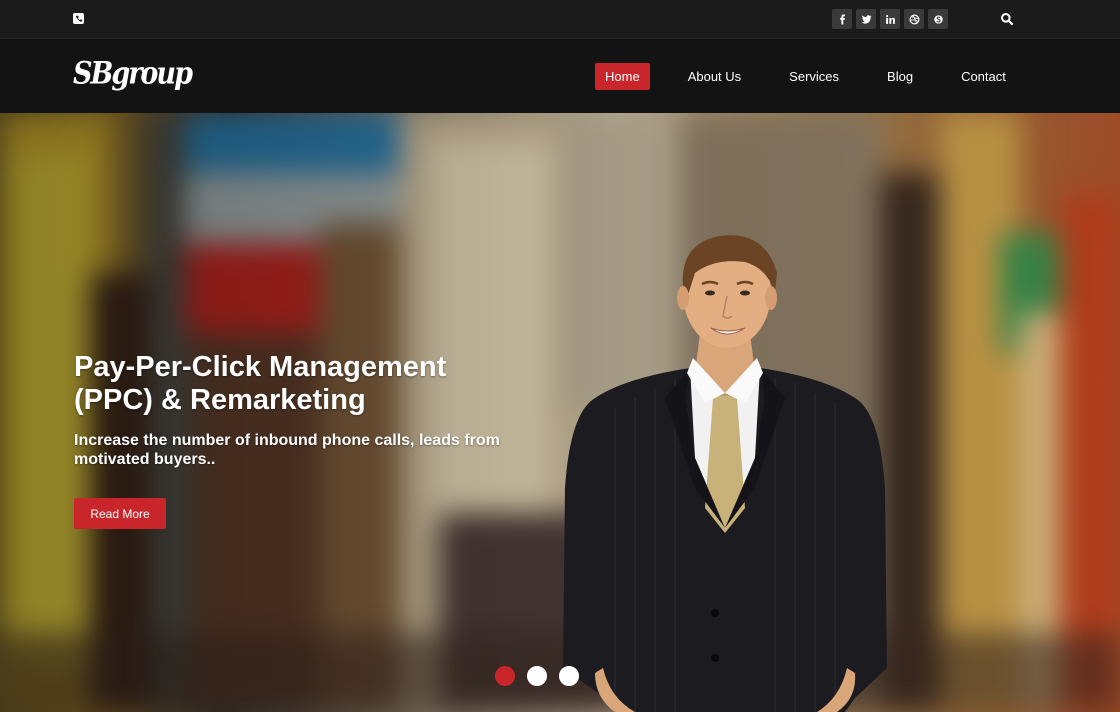 The height and width of the screenshot is (712, 1120). I want to click on nav-menu: Home About Us Services Blog Contact, so click(805, 76).